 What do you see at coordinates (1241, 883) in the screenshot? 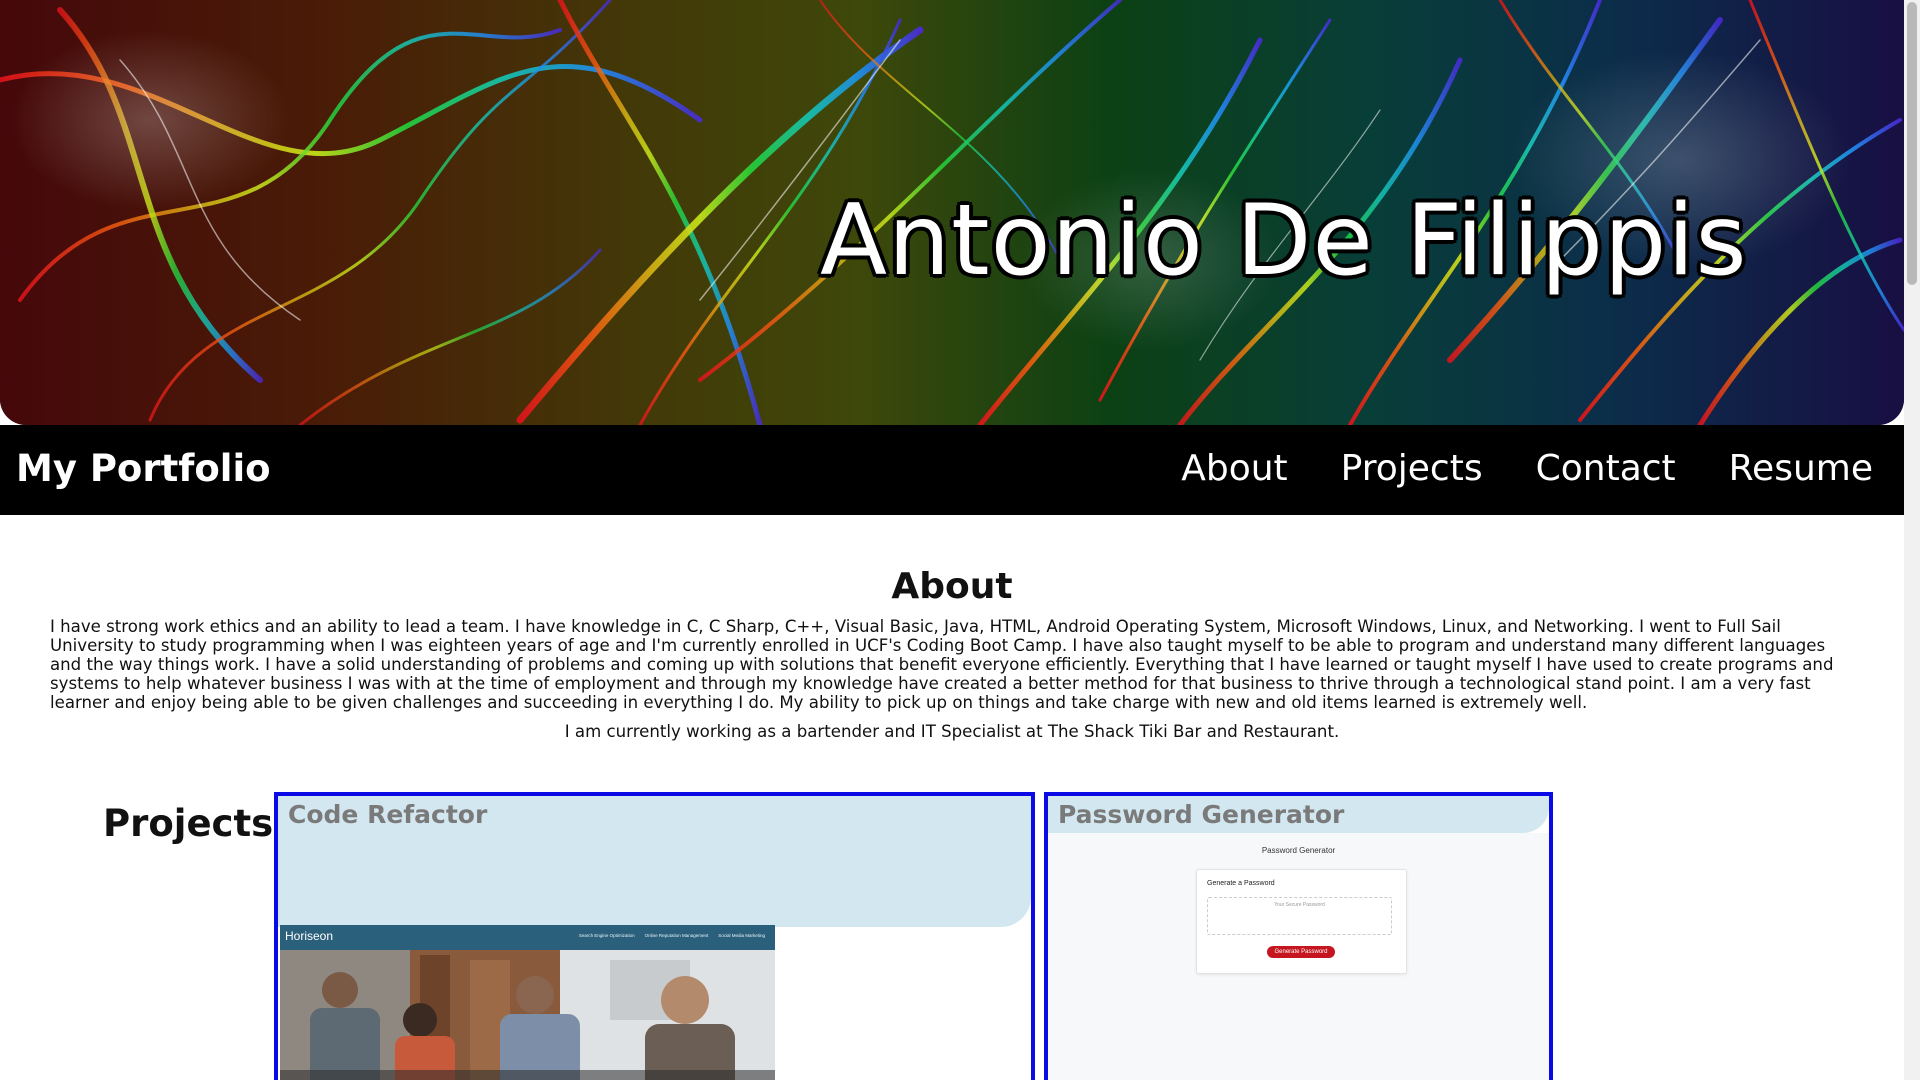
I see `pg-card-title: Generate a Password` at bounding box center [1241, 883].